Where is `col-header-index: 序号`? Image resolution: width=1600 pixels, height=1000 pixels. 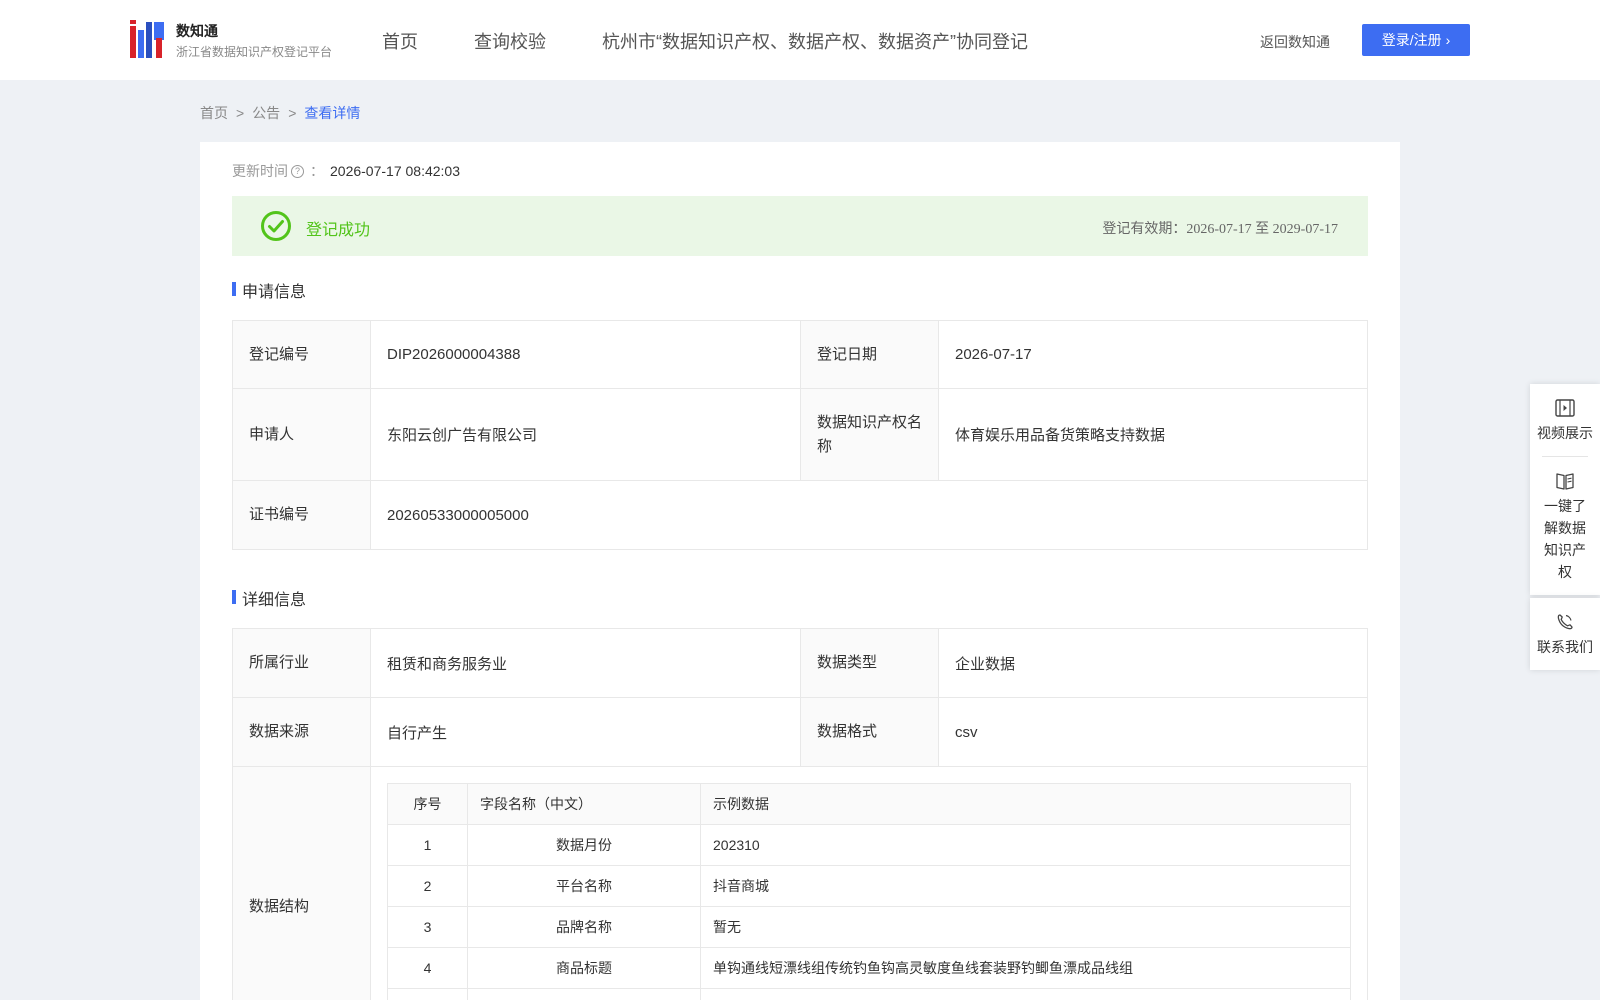
col-header-index: 序号 is located at coordinates (427, 804).